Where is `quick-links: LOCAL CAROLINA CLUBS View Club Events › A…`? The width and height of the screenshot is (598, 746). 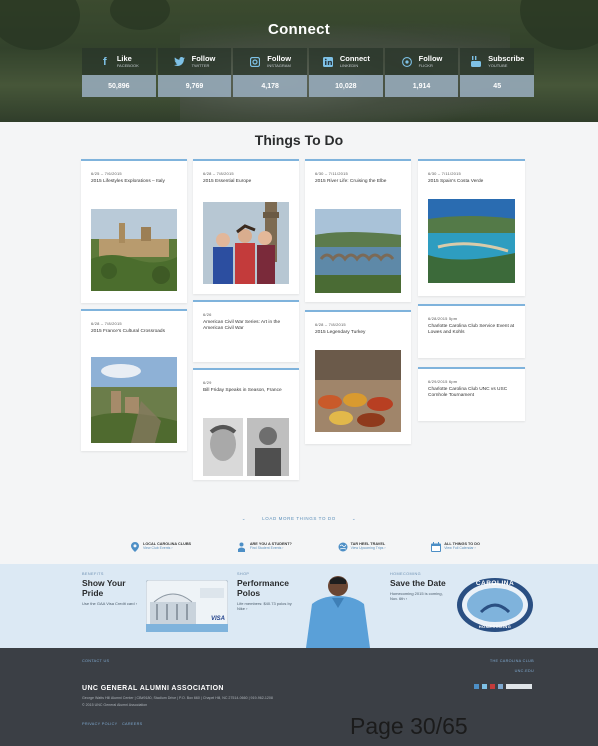
quick-links: LOCAL CAROLINA CLUBS View Club Events › A… is located at coordinates (305, 546).